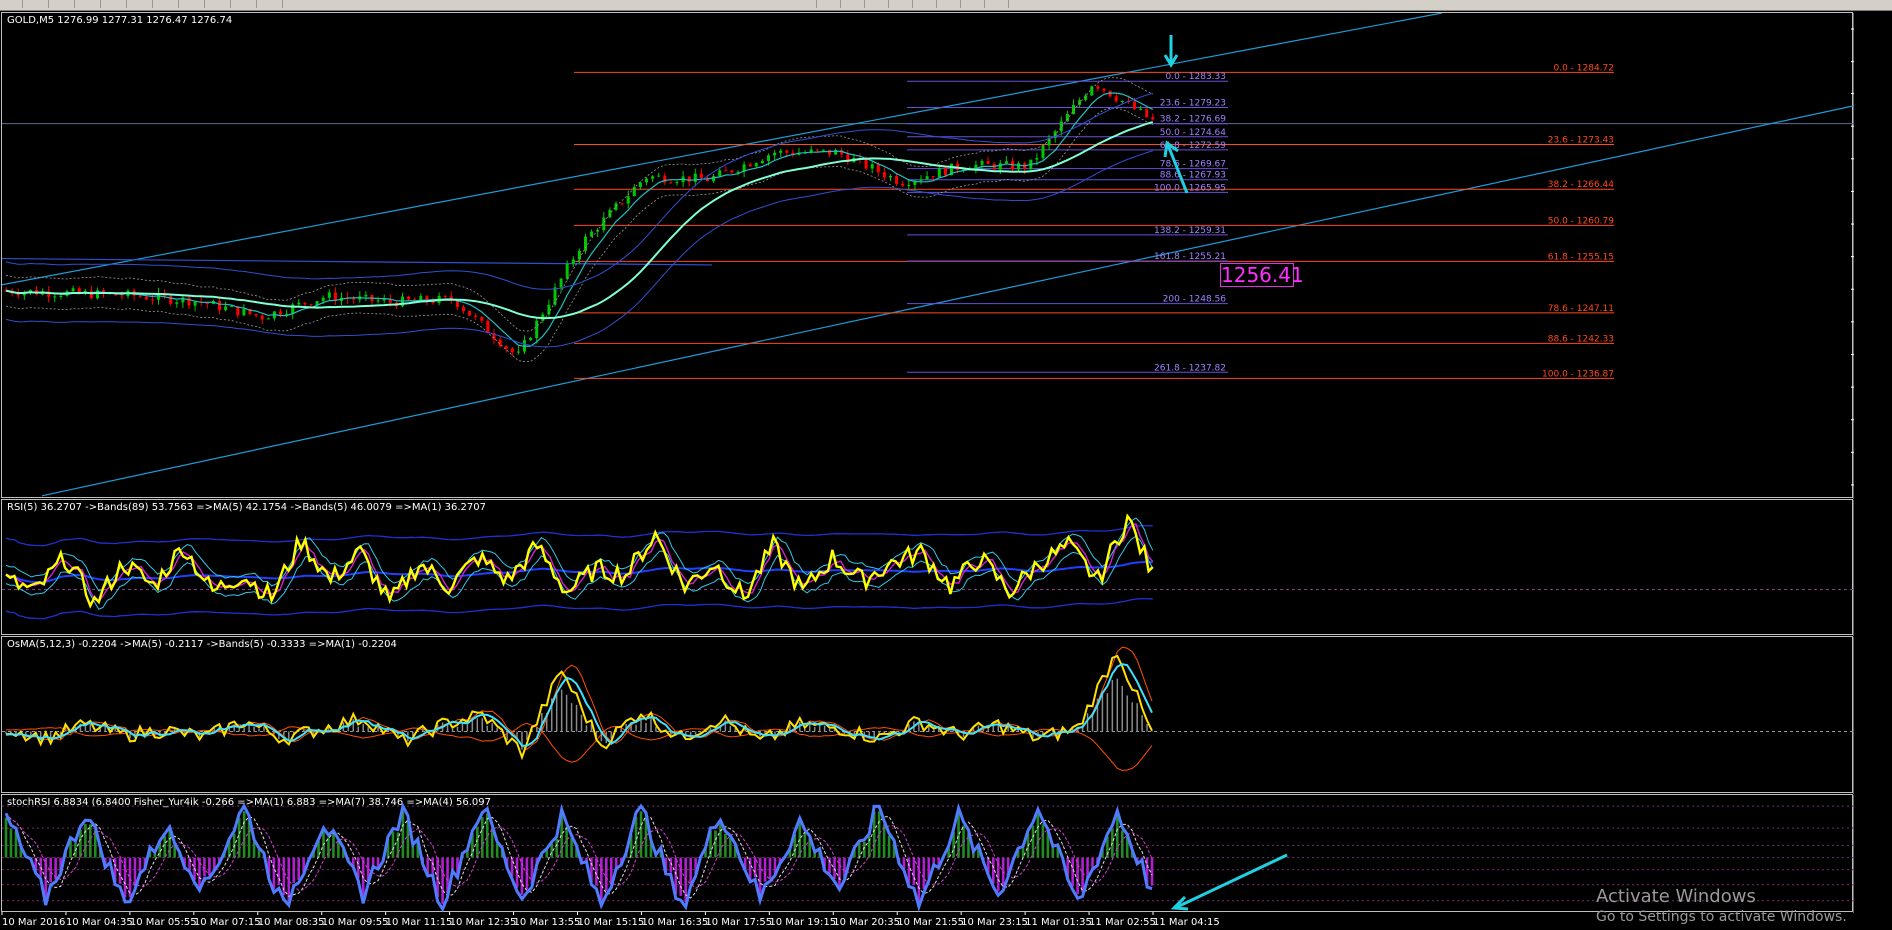  What do you see at coordinates (928, 4) in the screenshot?
I see `toolbar-timeframe-h4-button` at bounding box center [928, 4].